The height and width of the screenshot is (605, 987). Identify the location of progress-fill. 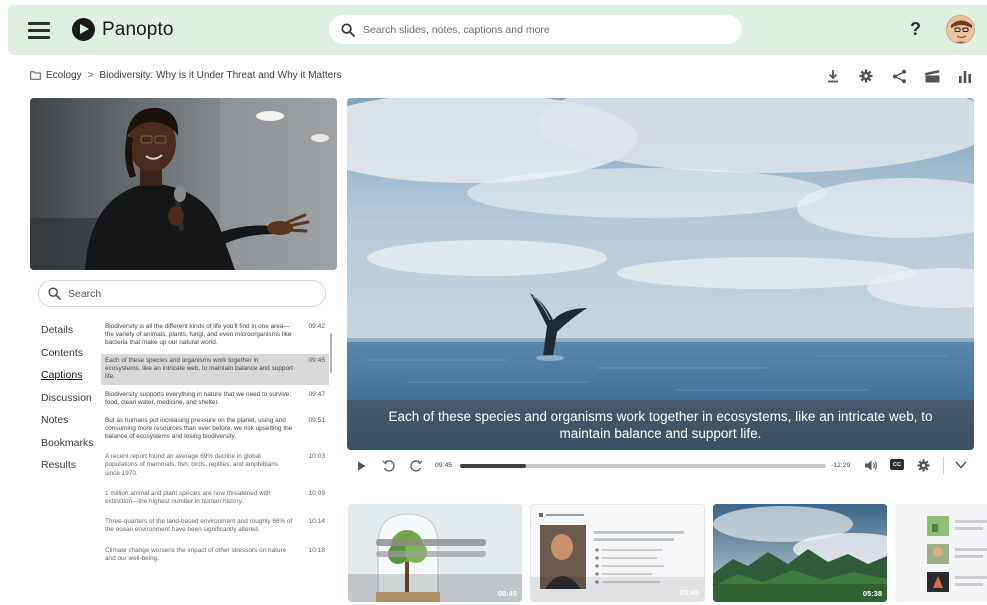
(493, 466).